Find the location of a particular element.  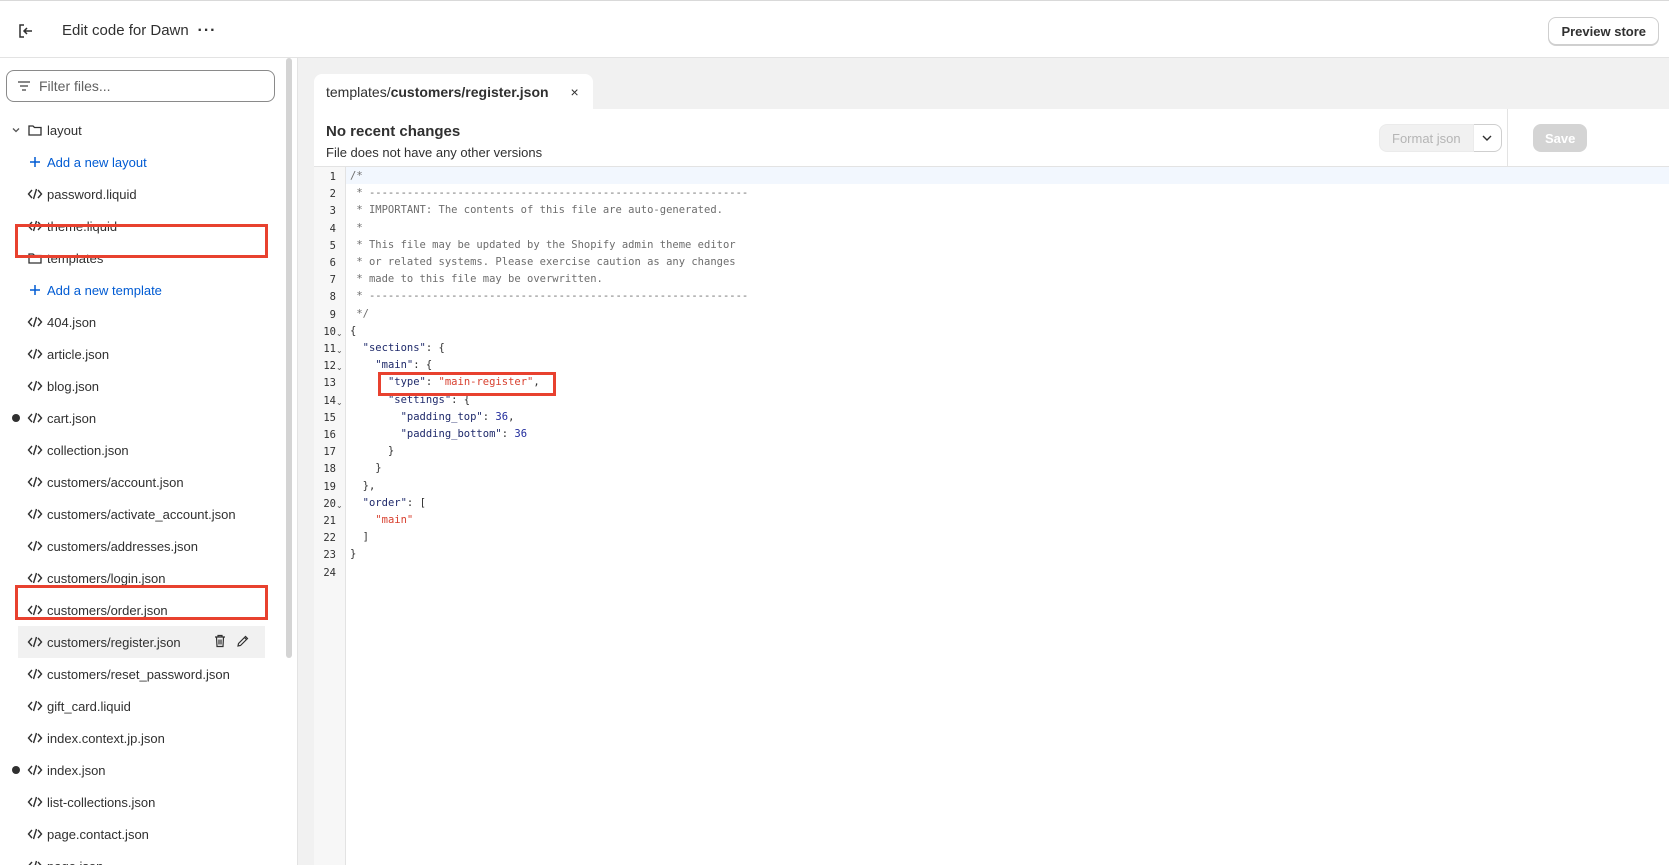

tab-path-prefix: templates/ is located at coordinates (358, 91).